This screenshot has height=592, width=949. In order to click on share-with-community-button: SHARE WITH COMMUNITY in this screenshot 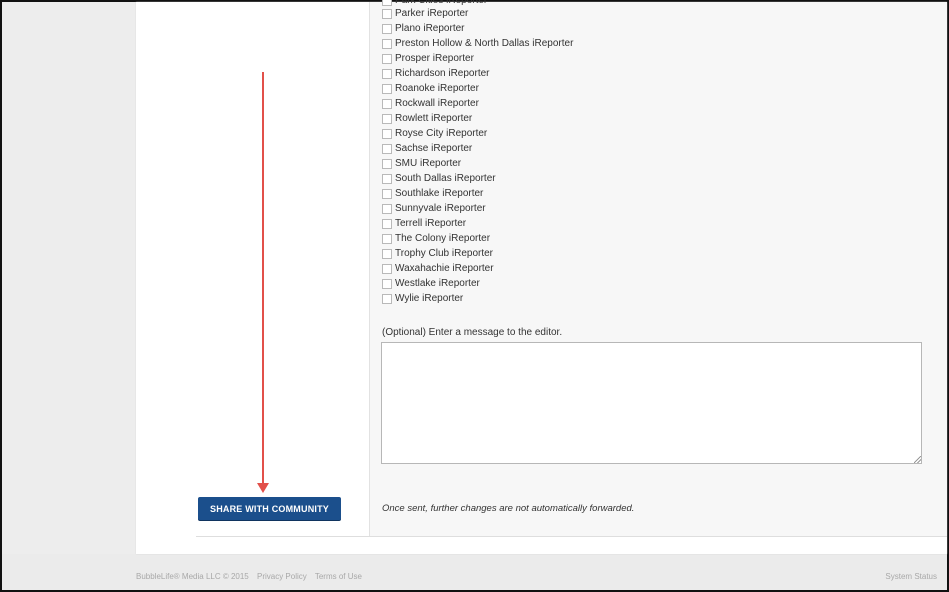, I will do `click(269, 508)`.